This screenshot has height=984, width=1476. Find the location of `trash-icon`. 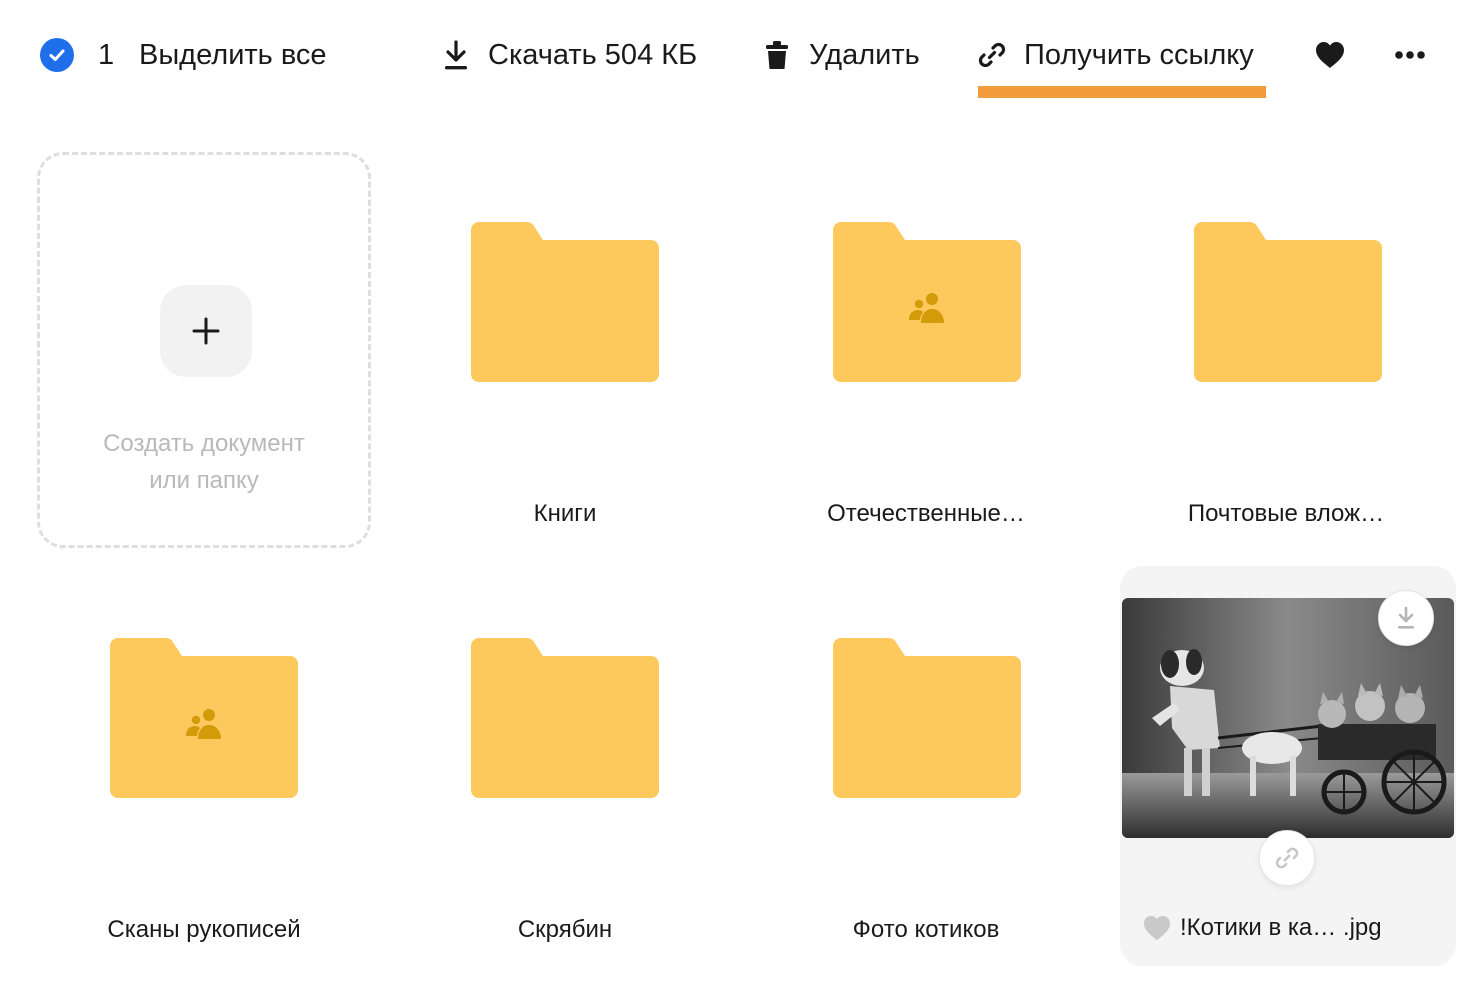

trash-icon is located at coordinates (777, 55).